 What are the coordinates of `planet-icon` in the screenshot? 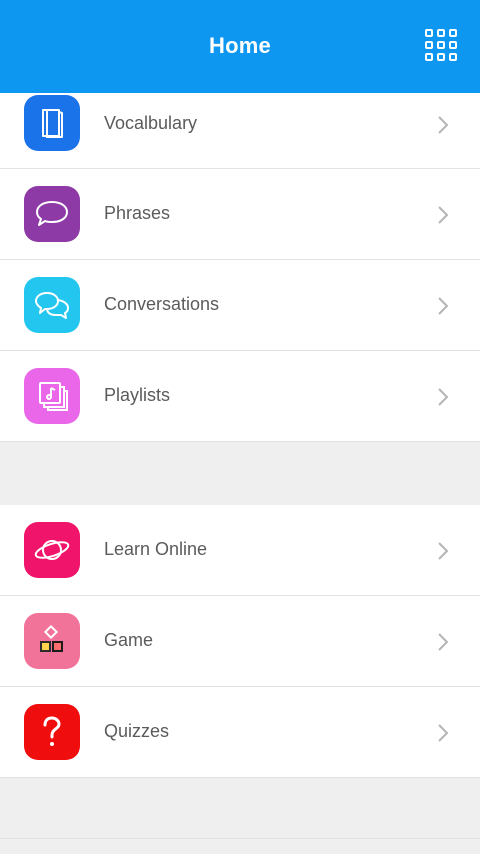 It's located at (52, 550).